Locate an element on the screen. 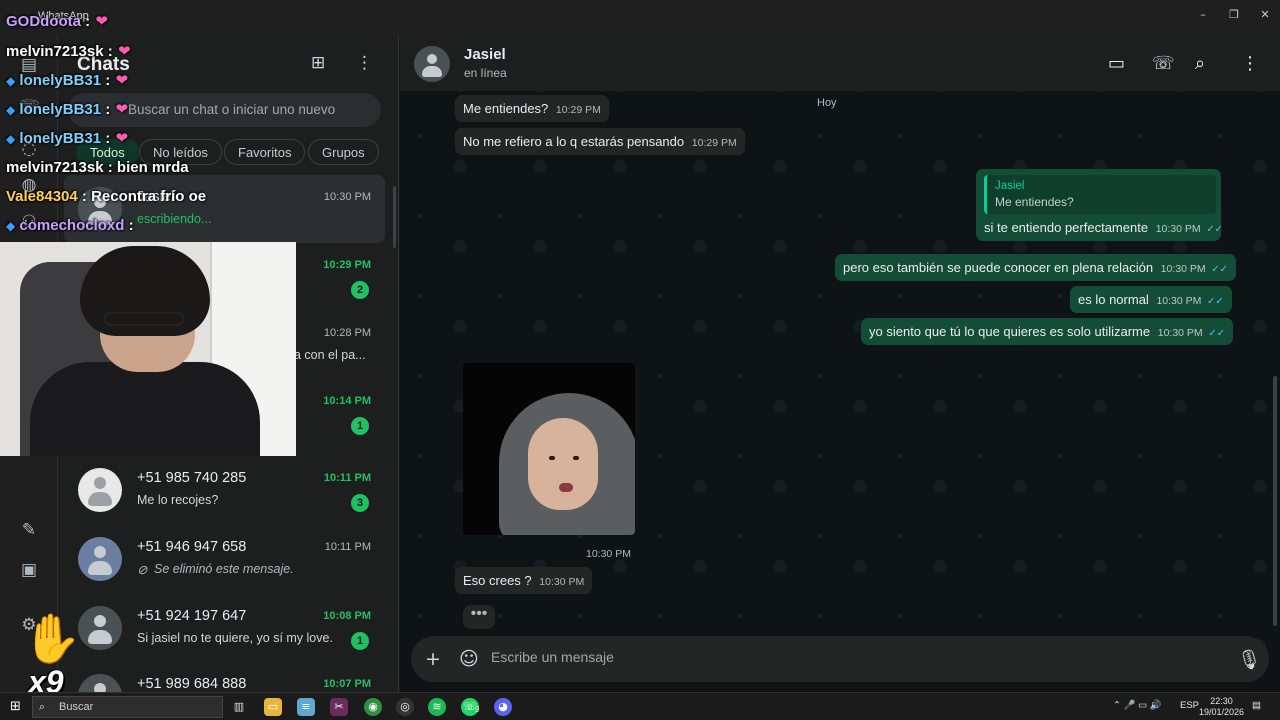  taskbar-search-label: Buscar is located at coordinates (76, 707).